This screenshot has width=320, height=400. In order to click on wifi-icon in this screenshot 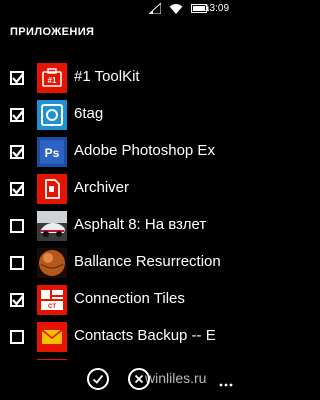, I will do `click(176, 8)`.